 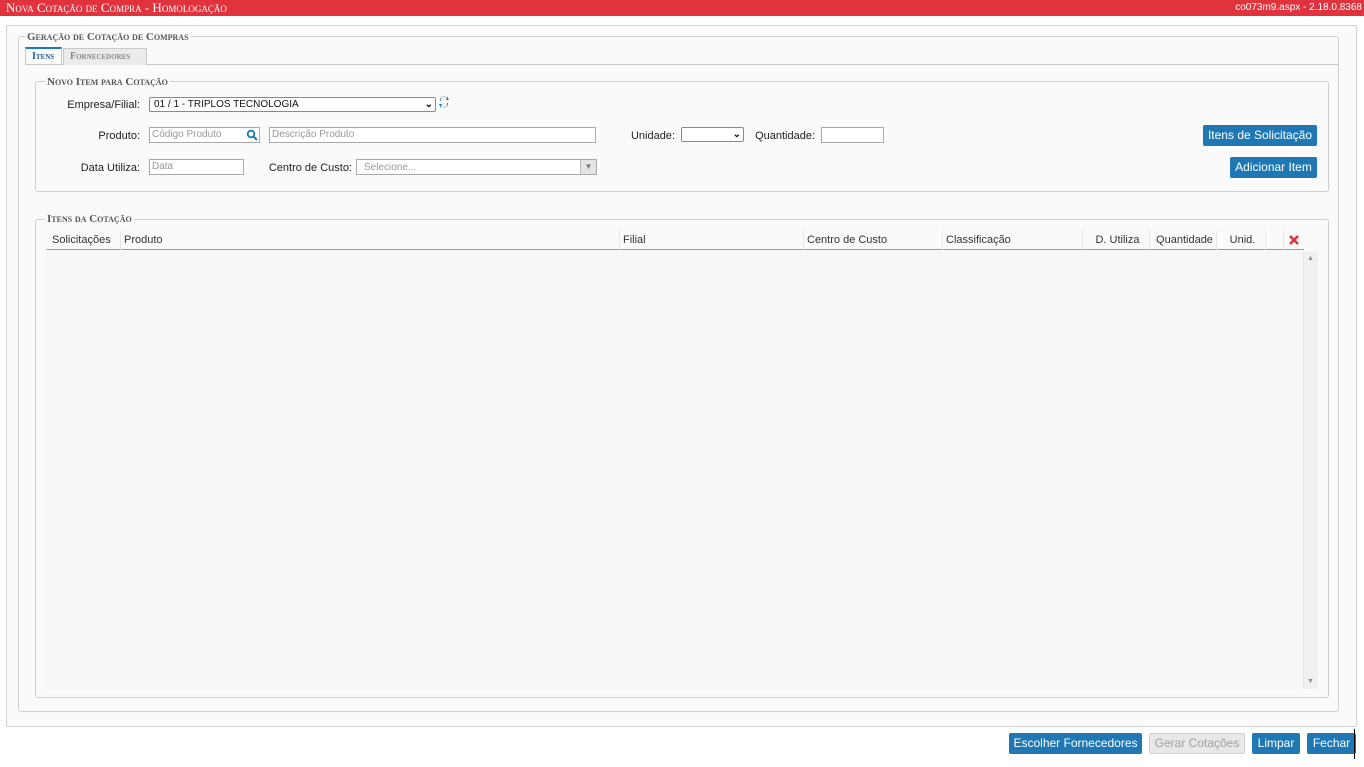 I want to click on centro-custo-label: Centro de Custo:, so click(x=310, y=168).